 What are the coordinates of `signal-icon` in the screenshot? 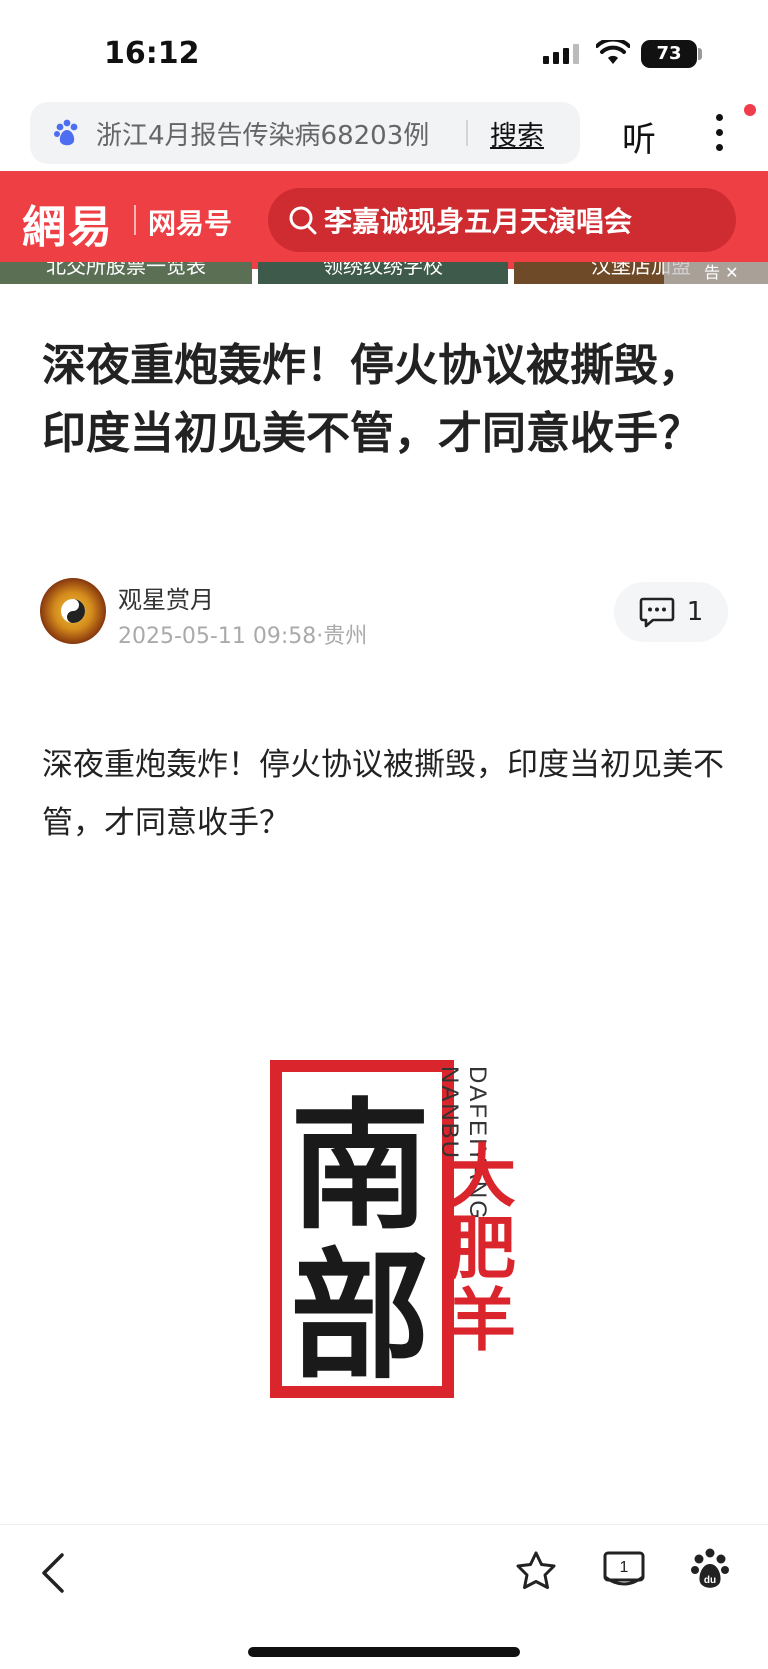 It's located at (561, 54).